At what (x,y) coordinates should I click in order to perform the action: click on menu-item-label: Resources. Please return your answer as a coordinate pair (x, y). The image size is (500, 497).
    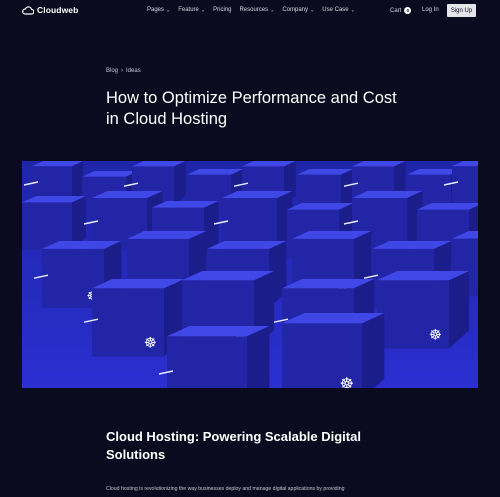
    Looking at the image, I should click on (254, 10).